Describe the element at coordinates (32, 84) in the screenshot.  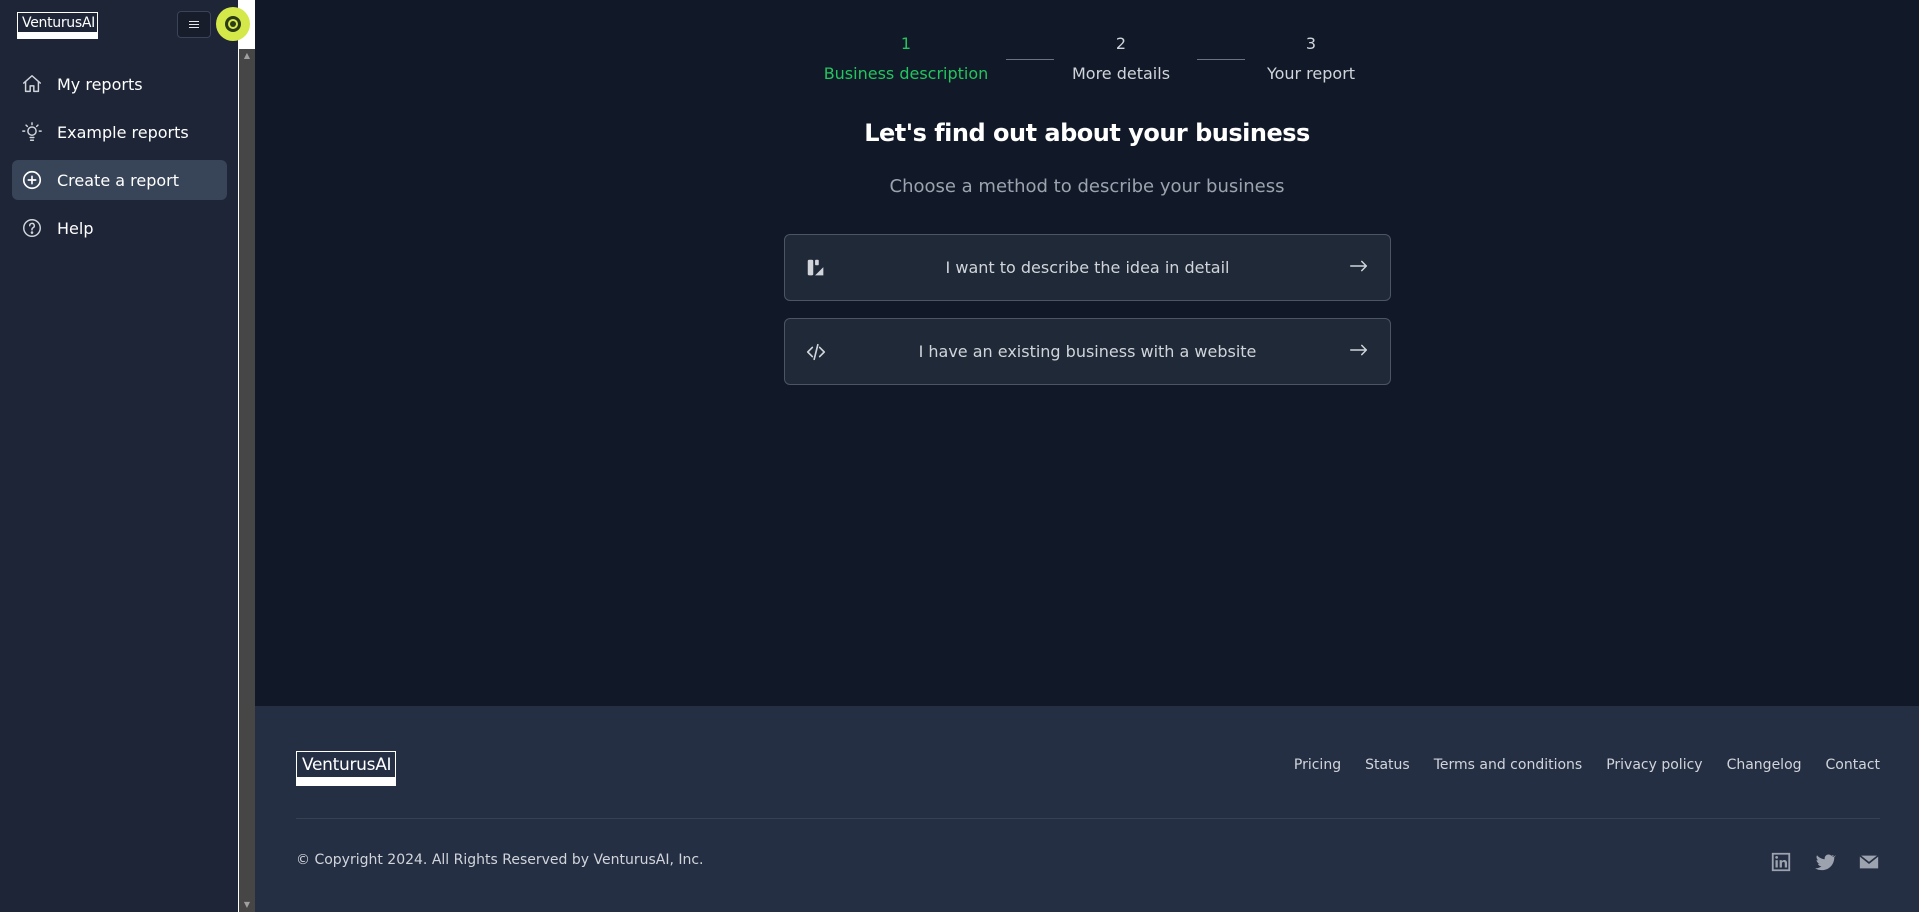
I see `home-icon` at that location.